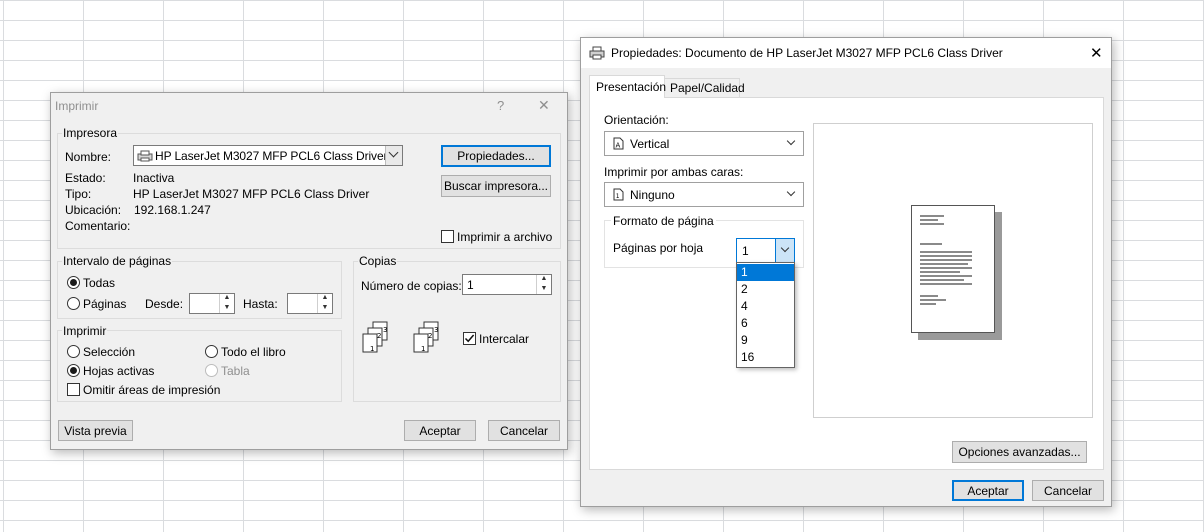 The width and height of the screenshot is (1204, 532). What do you see at coordinates (88, 157) in the screenshot?
I see `printer-name-label: Nombre:` at bounding box center [88, 157].